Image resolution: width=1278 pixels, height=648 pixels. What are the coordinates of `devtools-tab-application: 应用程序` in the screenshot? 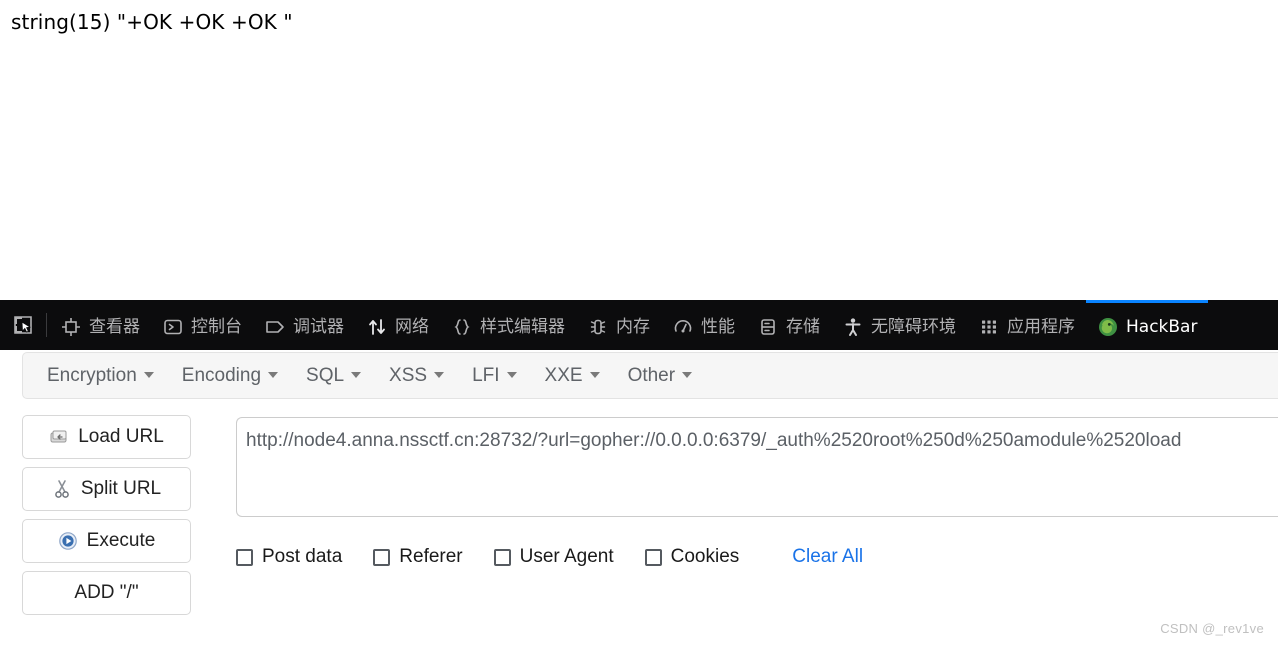 It's located at (1026, 325).